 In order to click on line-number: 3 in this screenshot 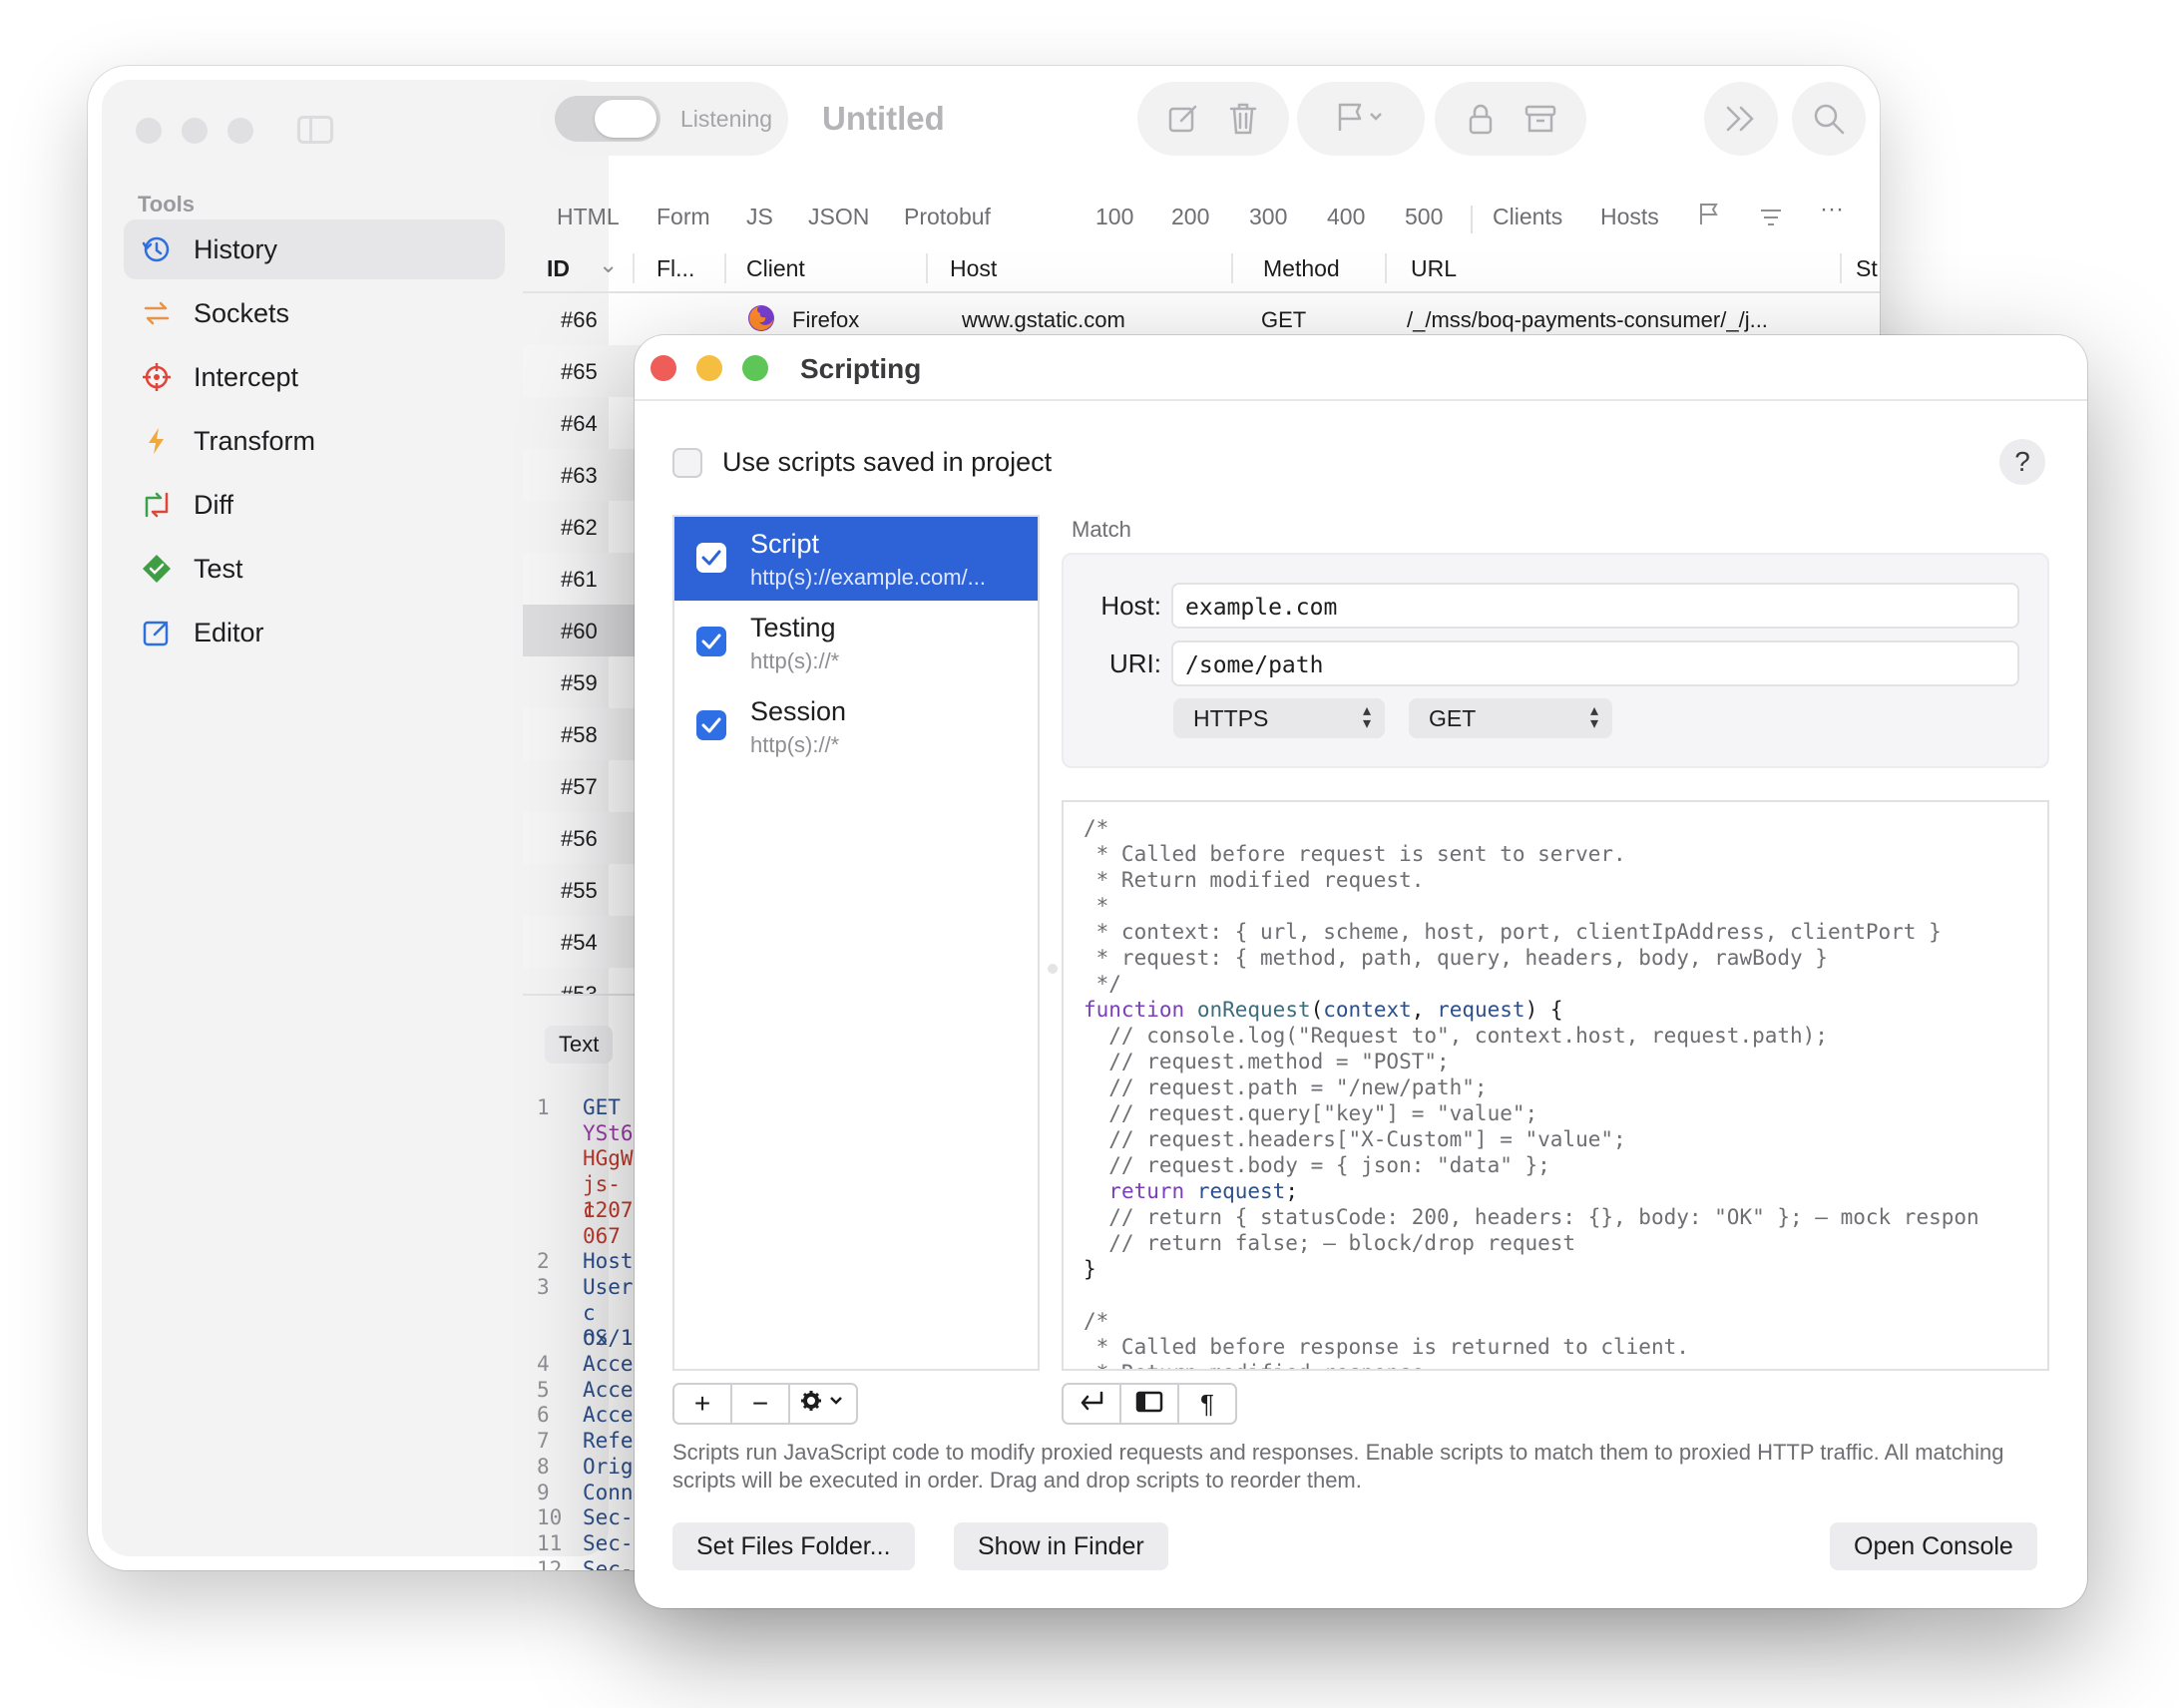, I will do `click(543, 1286)`.